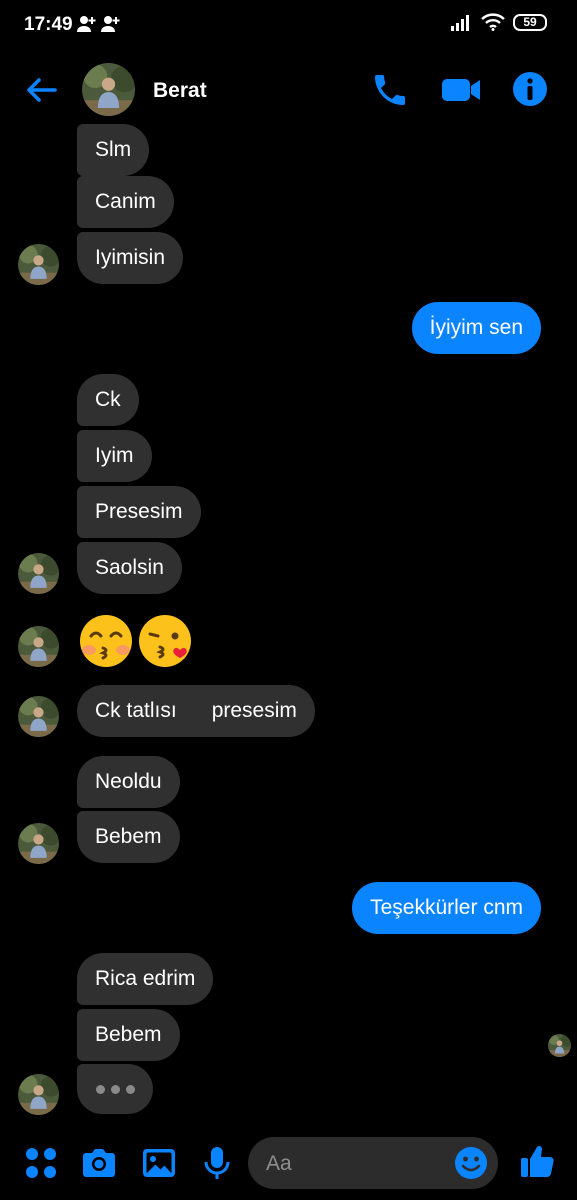 The image size is (577, 1200). What do you see at coordinates (356, 1164) in the screenshot?
I see `message-input` at bounding box center [356, 1164].